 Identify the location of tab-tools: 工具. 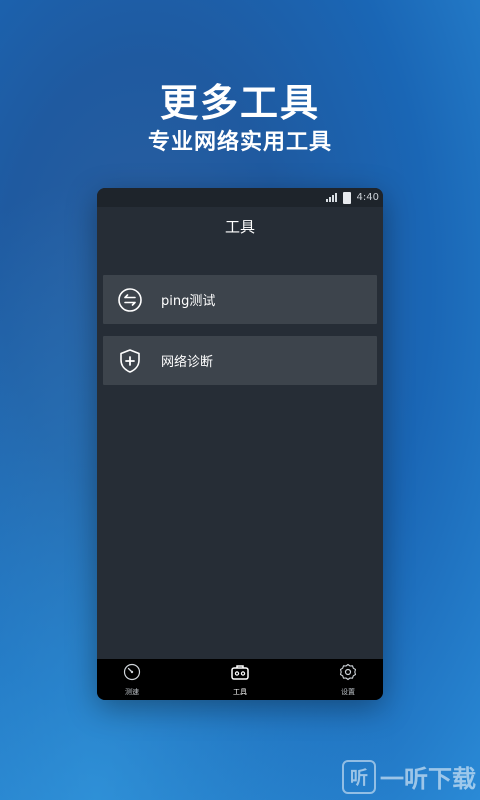
(240, 679).